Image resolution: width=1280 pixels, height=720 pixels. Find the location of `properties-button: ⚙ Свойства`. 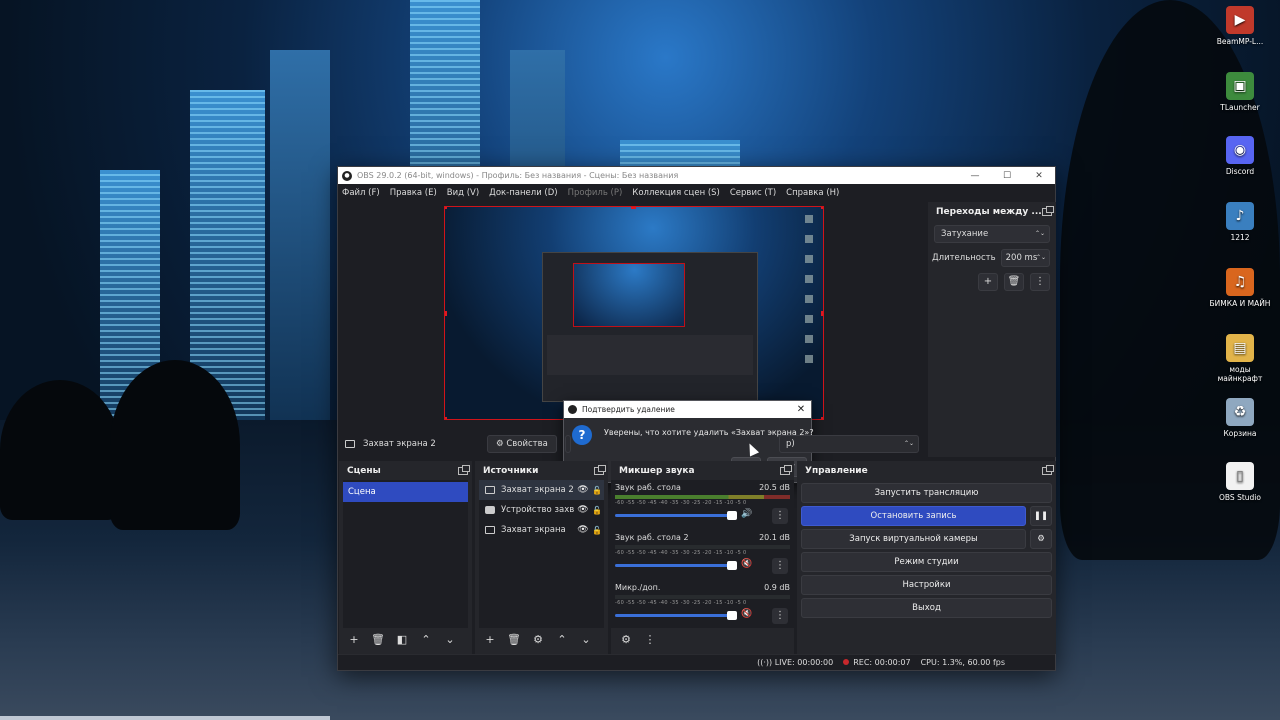

properties-button: ⚙ Свойства is located at coordinates (522, 444).